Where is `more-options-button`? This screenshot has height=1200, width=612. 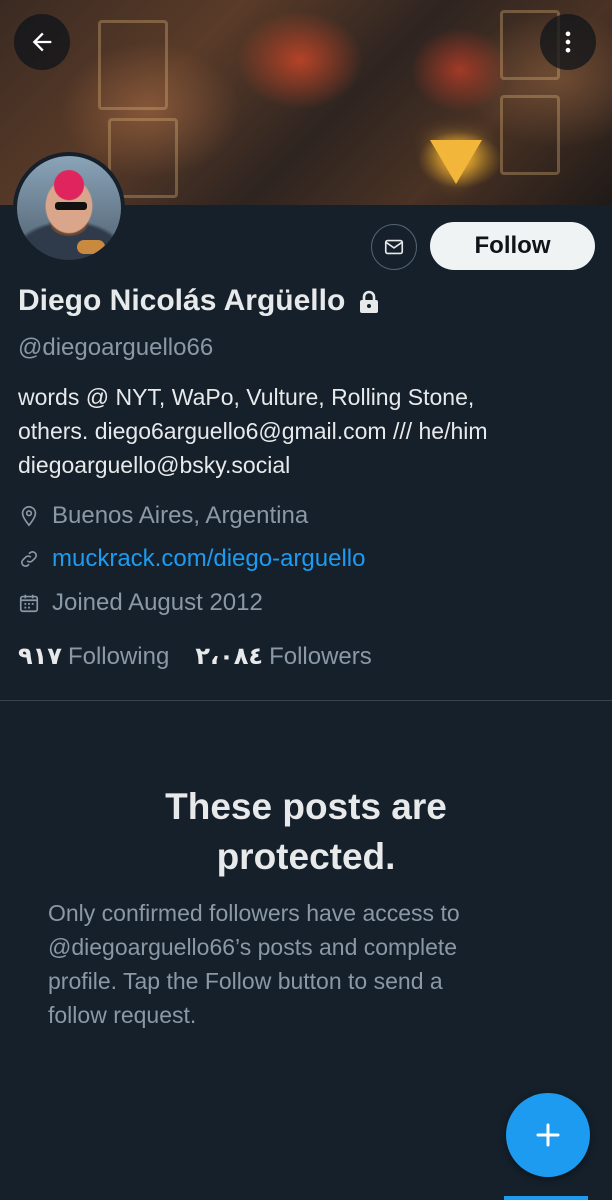
more-options-button is located at coordinates (568, 42).